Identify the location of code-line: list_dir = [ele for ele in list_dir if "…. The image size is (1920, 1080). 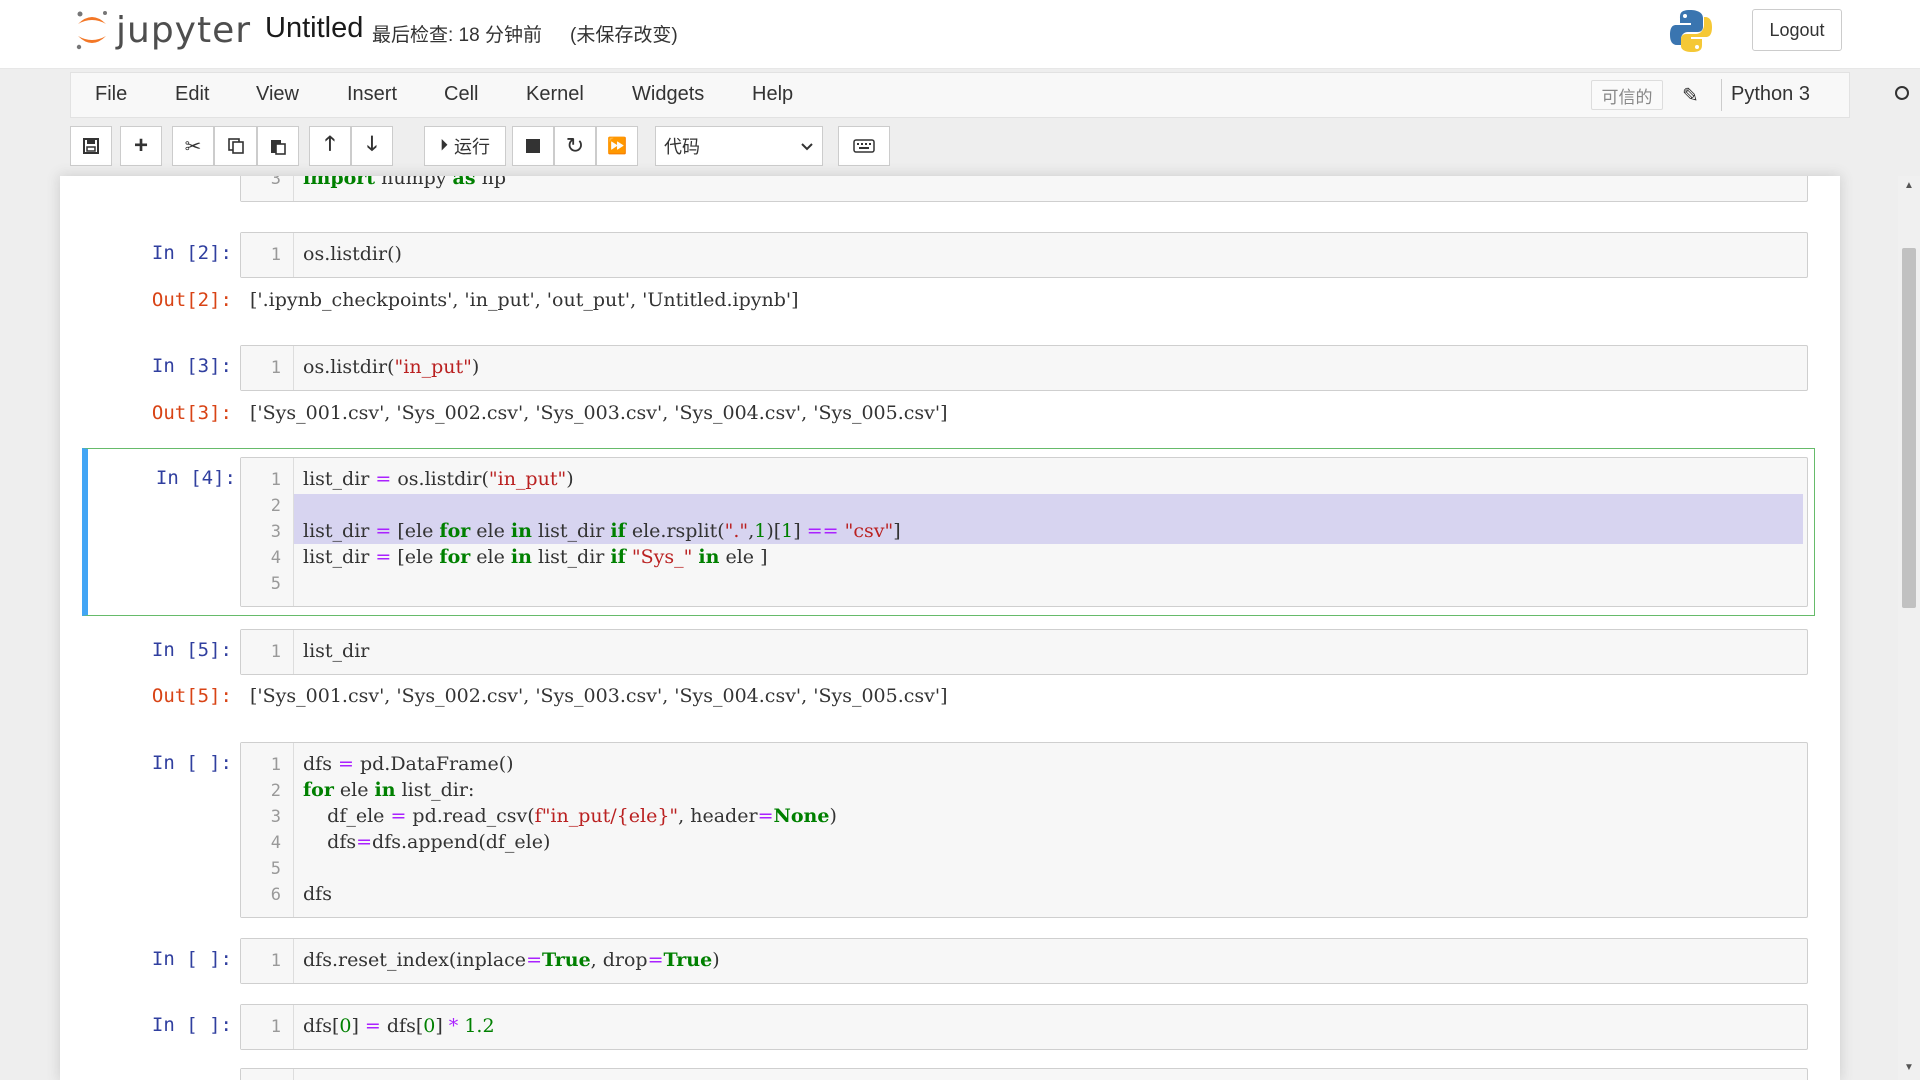
(535, 557).